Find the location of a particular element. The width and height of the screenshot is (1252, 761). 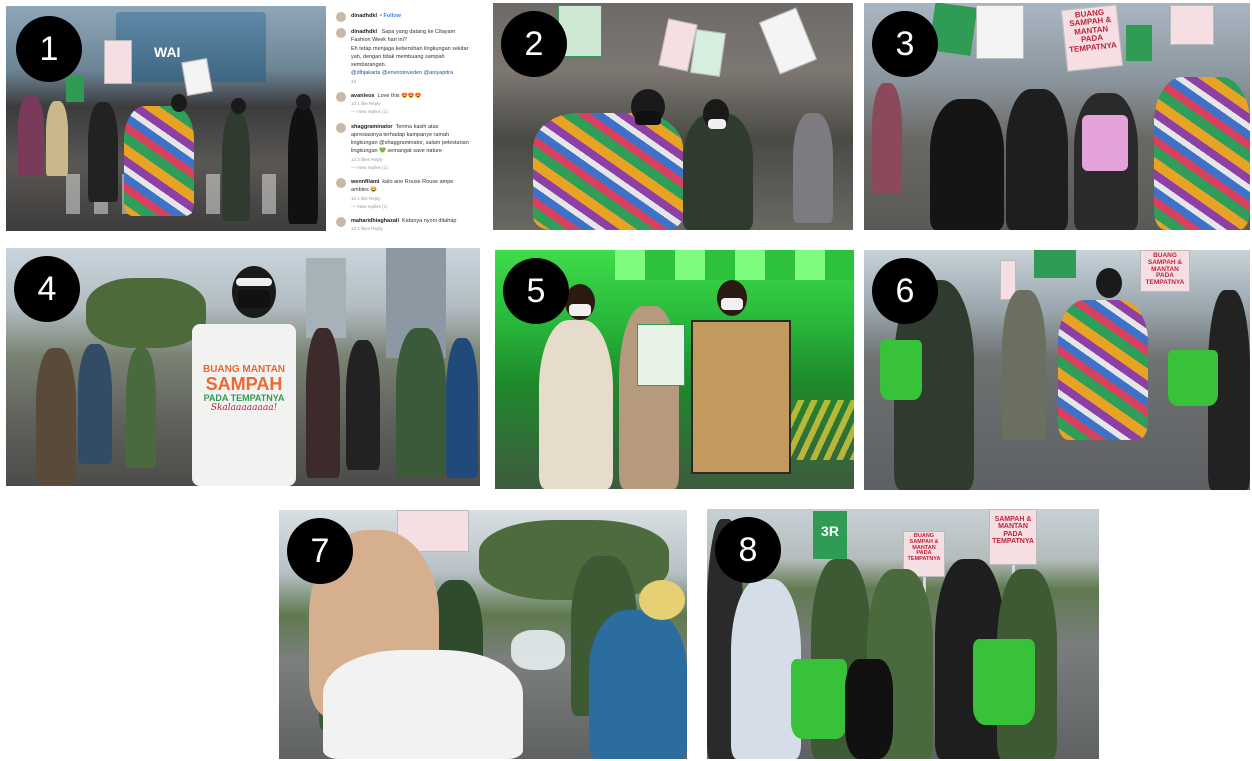

ig-username: avanleos is located at coordinates (363, 96).